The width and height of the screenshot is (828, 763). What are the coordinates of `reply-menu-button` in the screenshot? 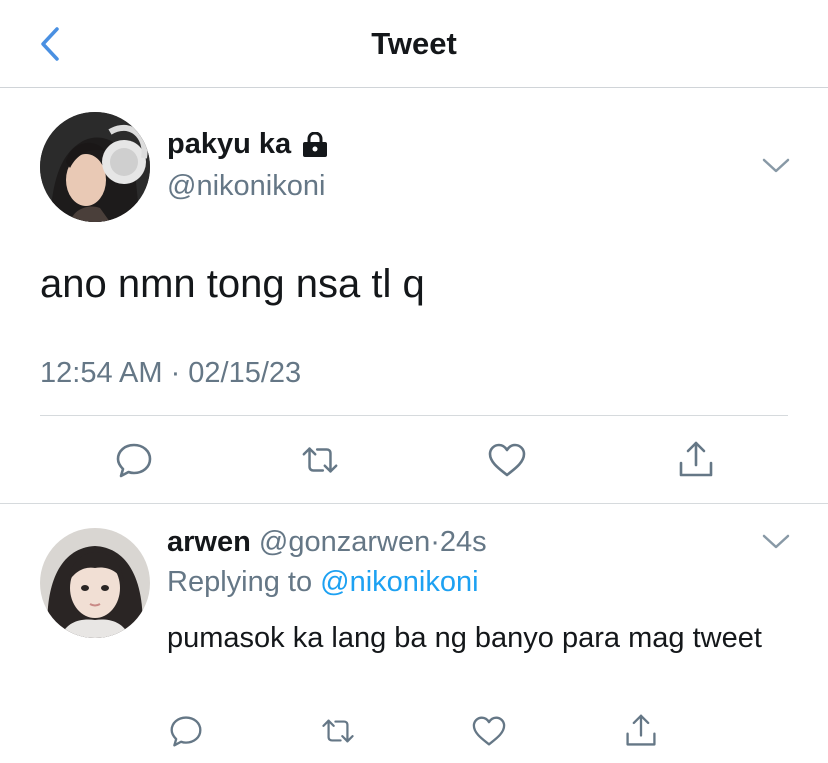 It's located at (776, 542).